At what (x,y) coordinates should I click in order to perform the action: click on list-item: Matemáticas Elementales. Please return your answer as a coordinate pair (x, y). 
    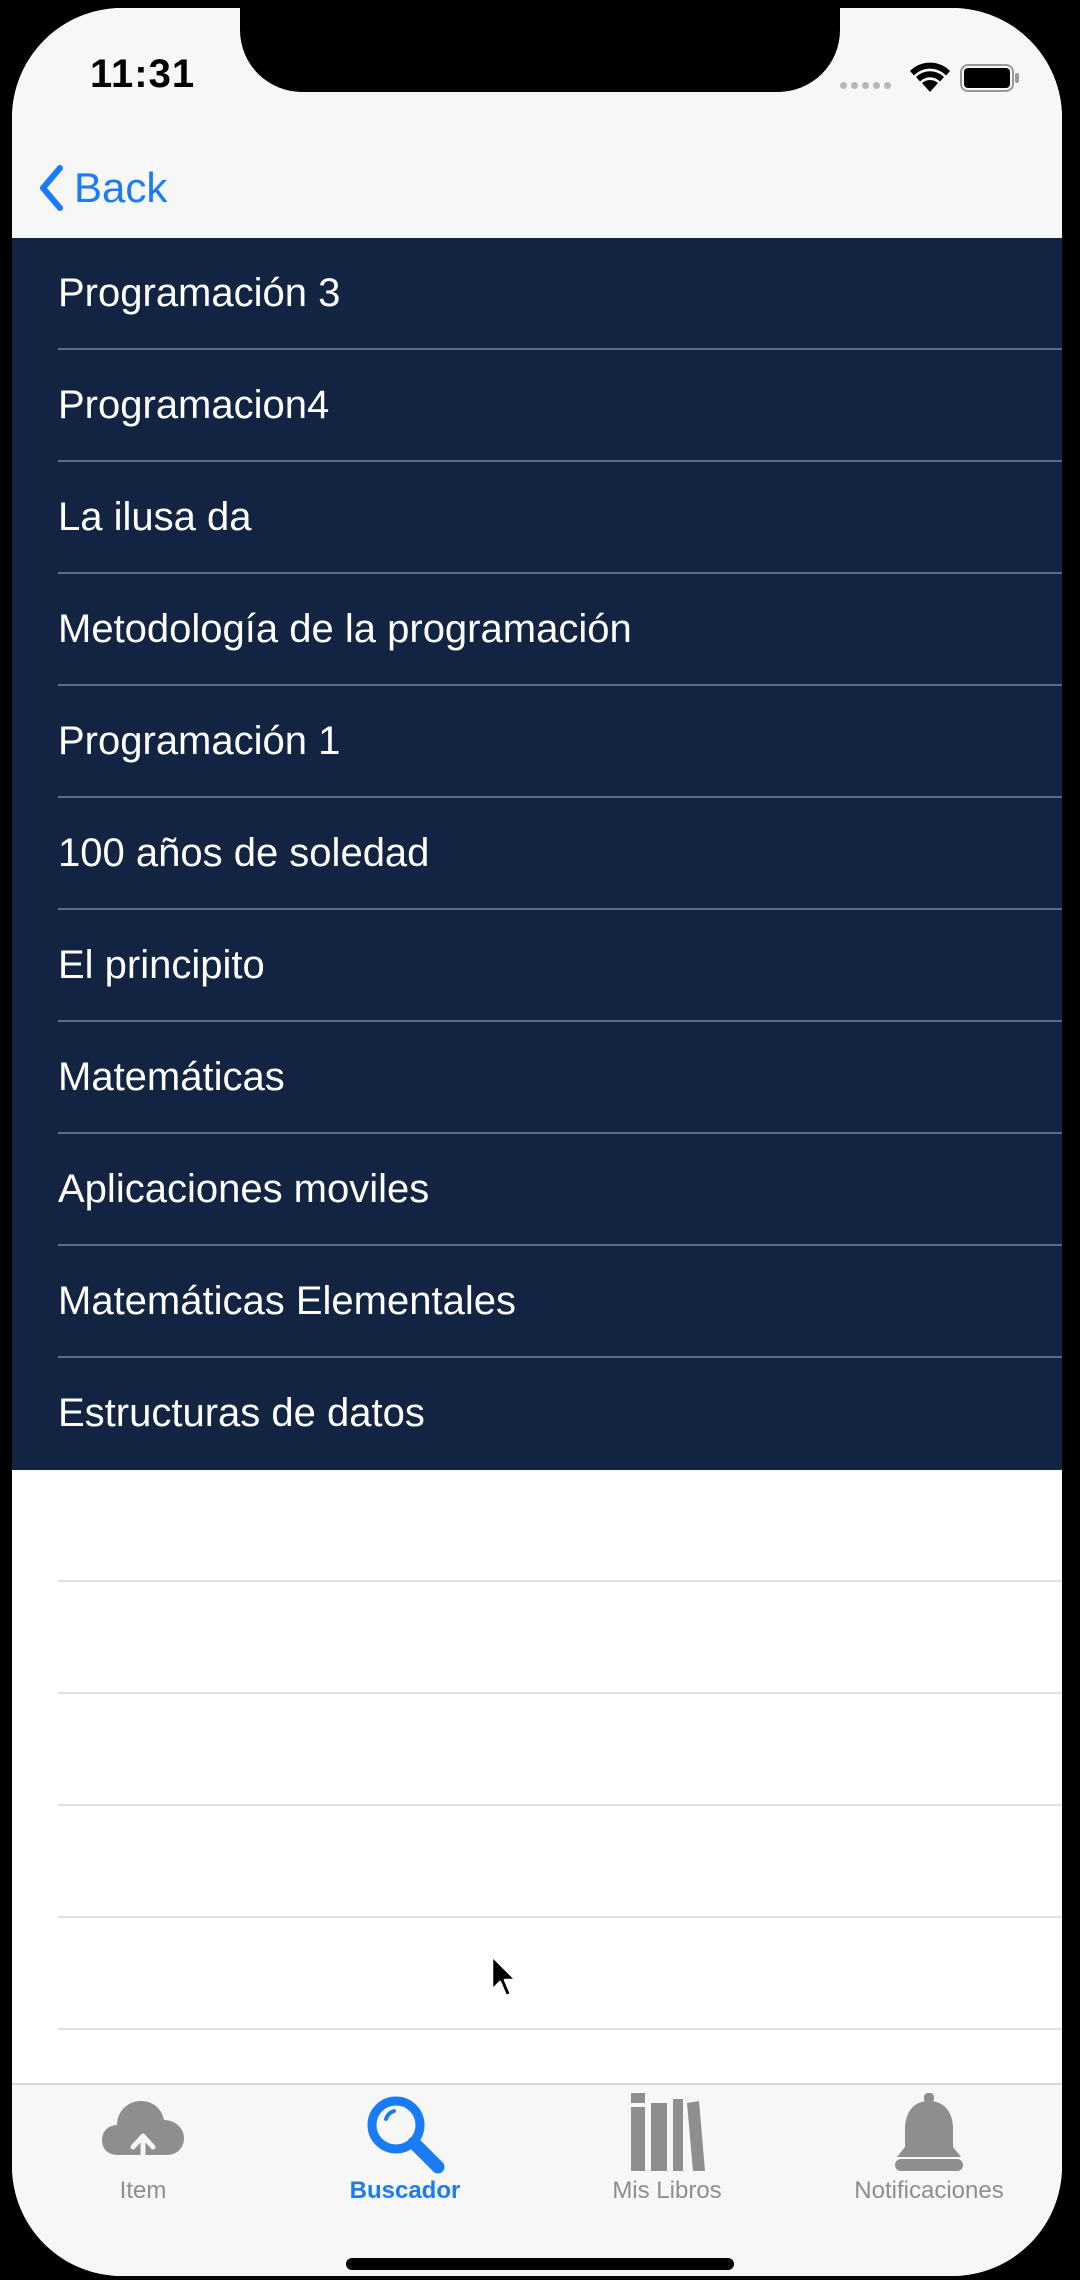
    Looking at the image, I should click on (537, 1302).